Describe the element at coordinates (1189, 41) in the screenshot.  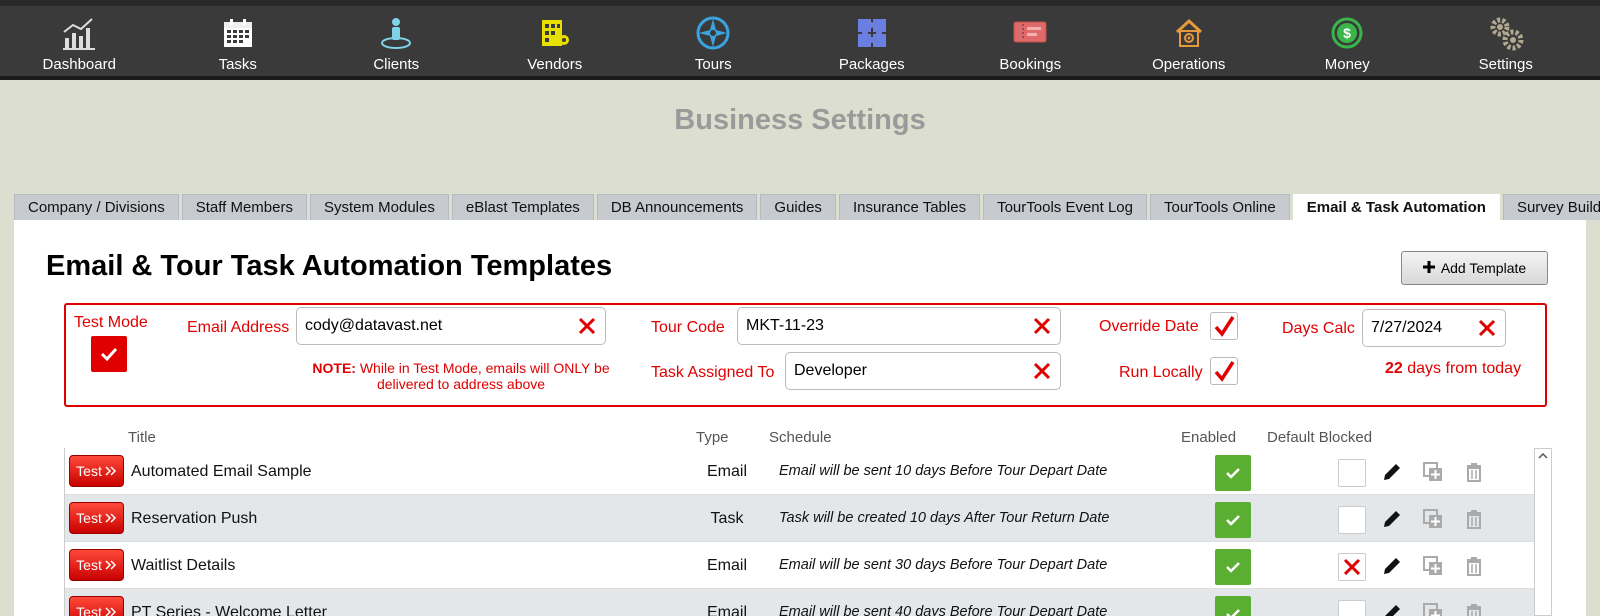
I see `nav-operations: Operations` at that location.